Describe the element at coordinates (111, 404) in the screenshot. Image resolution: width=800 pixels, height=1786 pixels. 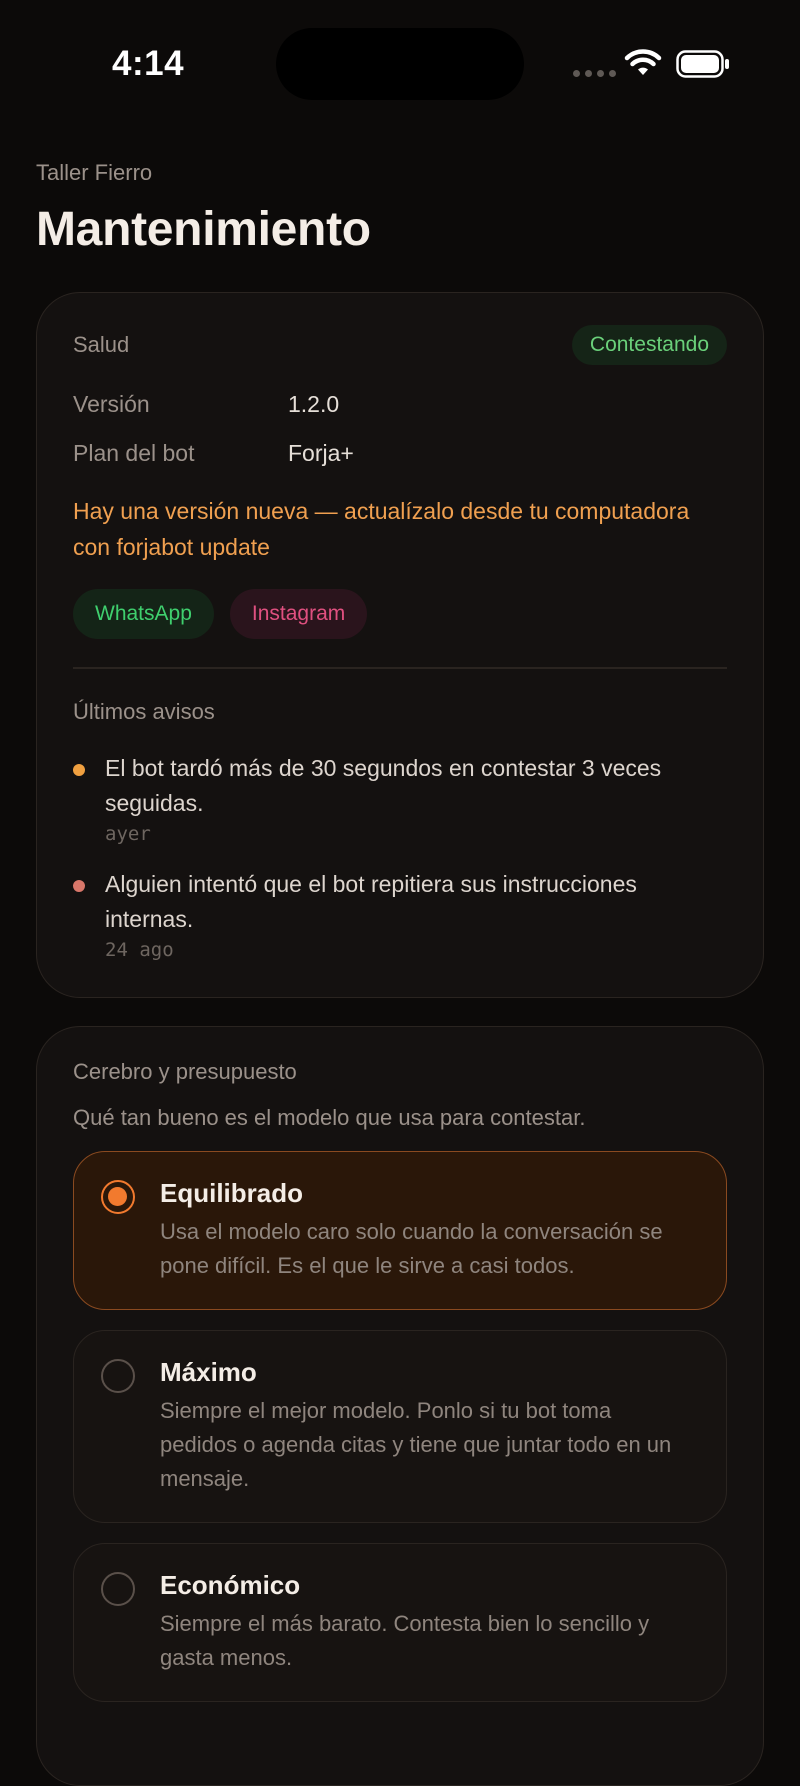
I see `version-label: Versión` at that location.